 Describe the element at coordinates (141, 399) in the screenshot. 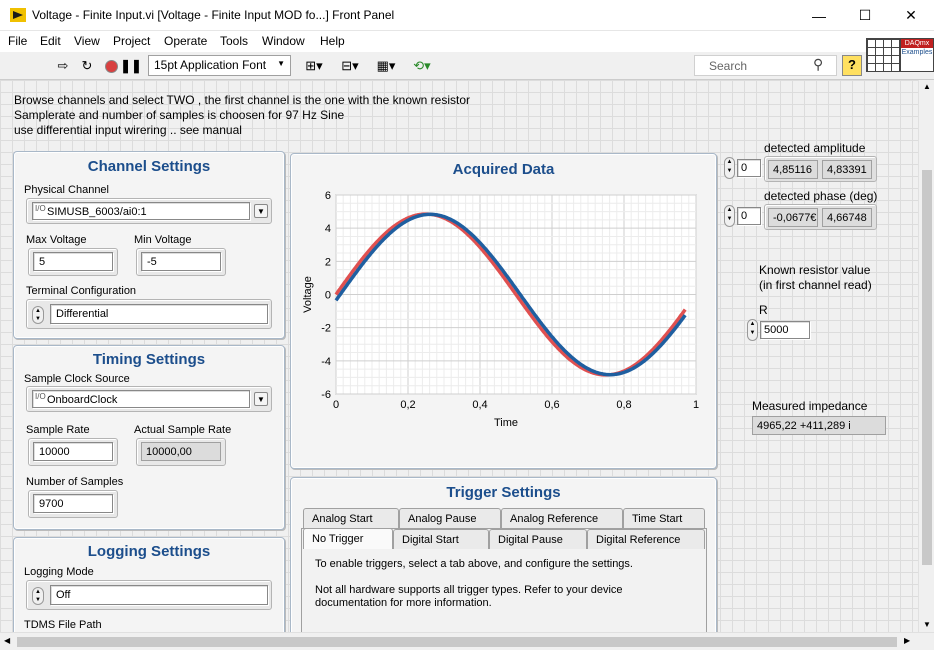

I see `clock-source-input: OnboardClock` at that location.